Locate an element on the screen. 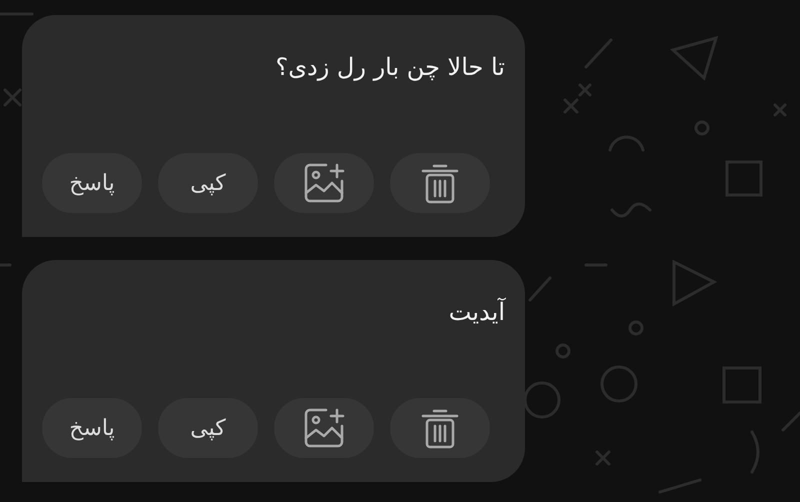  message-text: آیدیت is located at coordinates (476, 312).